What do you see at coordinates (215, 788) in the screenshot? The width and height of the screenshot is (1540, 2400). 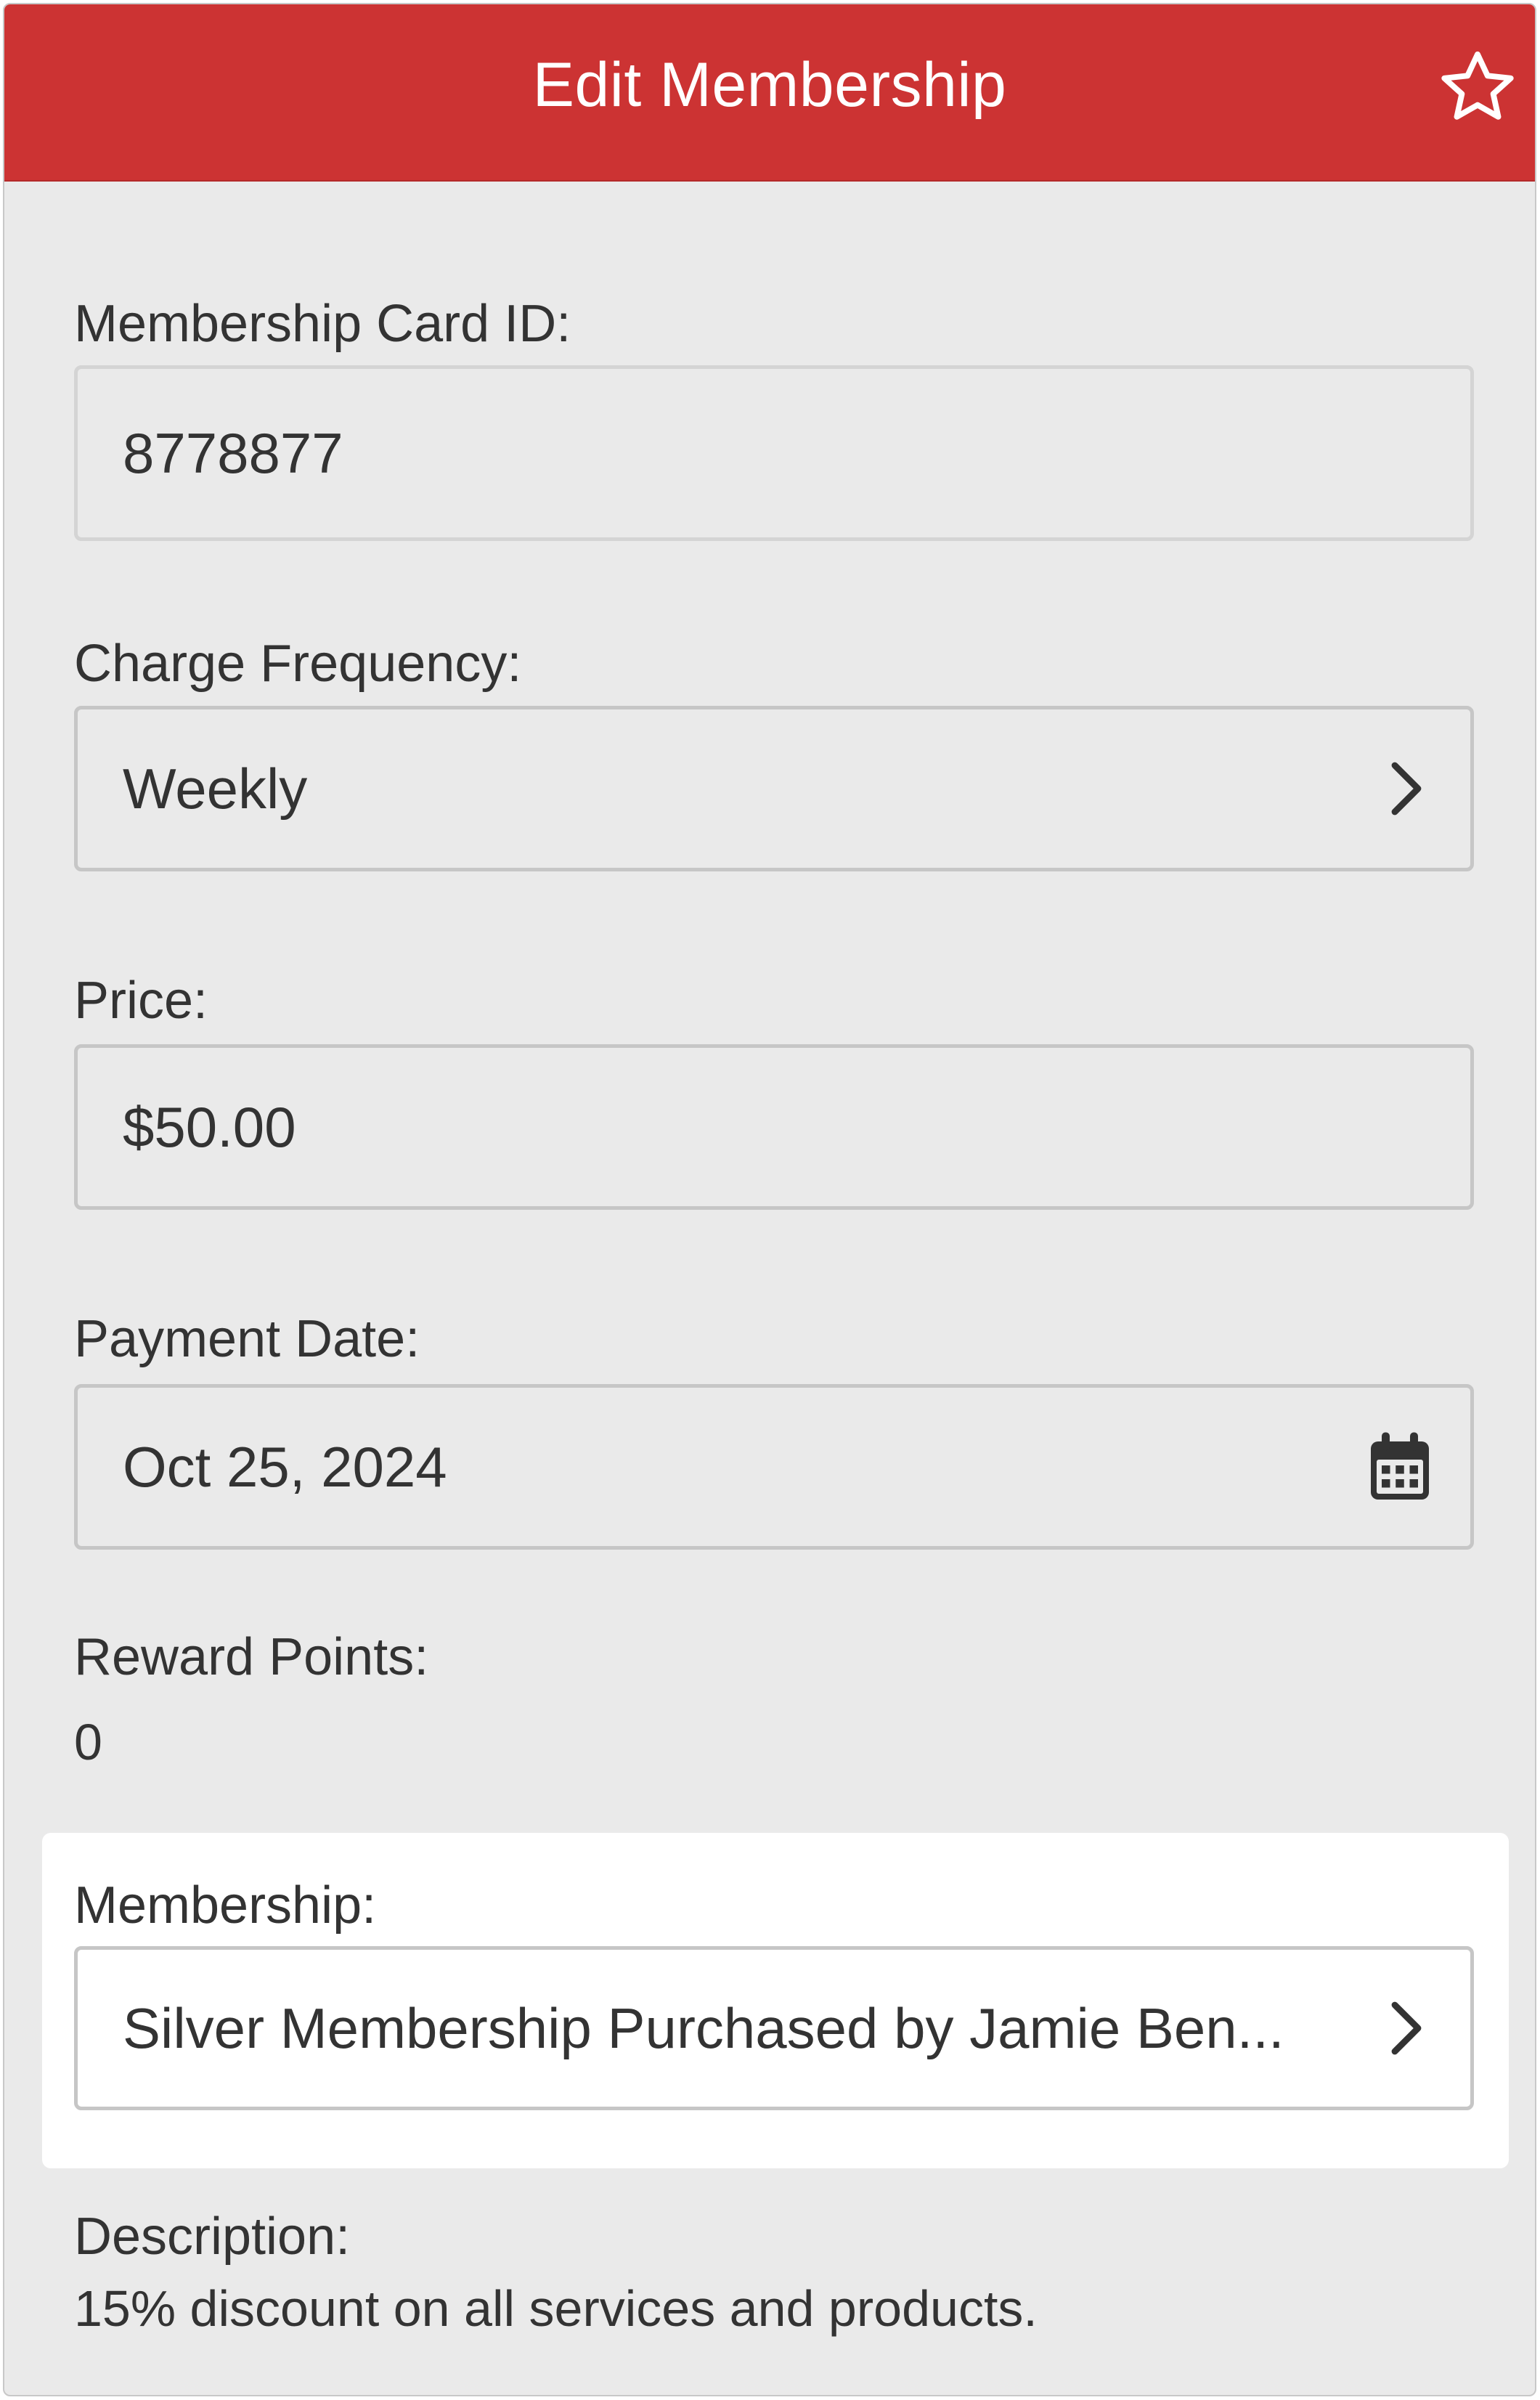 I see `charge-frequency-value: Weekly` at bounding box center [215, 788].